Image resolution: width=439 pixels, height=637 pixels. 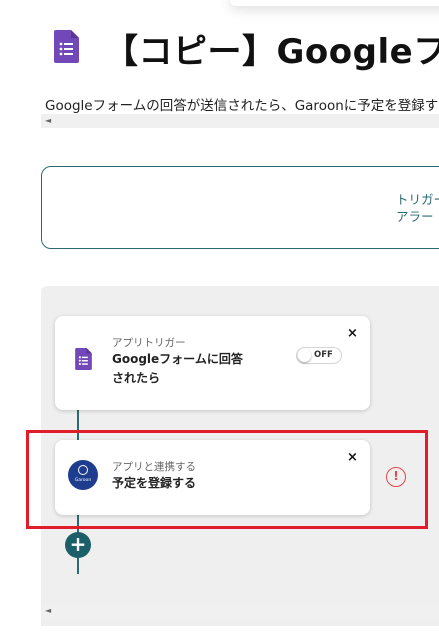 I want to click on page-description: Googleフォームの回答が送信されたら、Garoonに予定を登録する, so click(x=242, y=106).